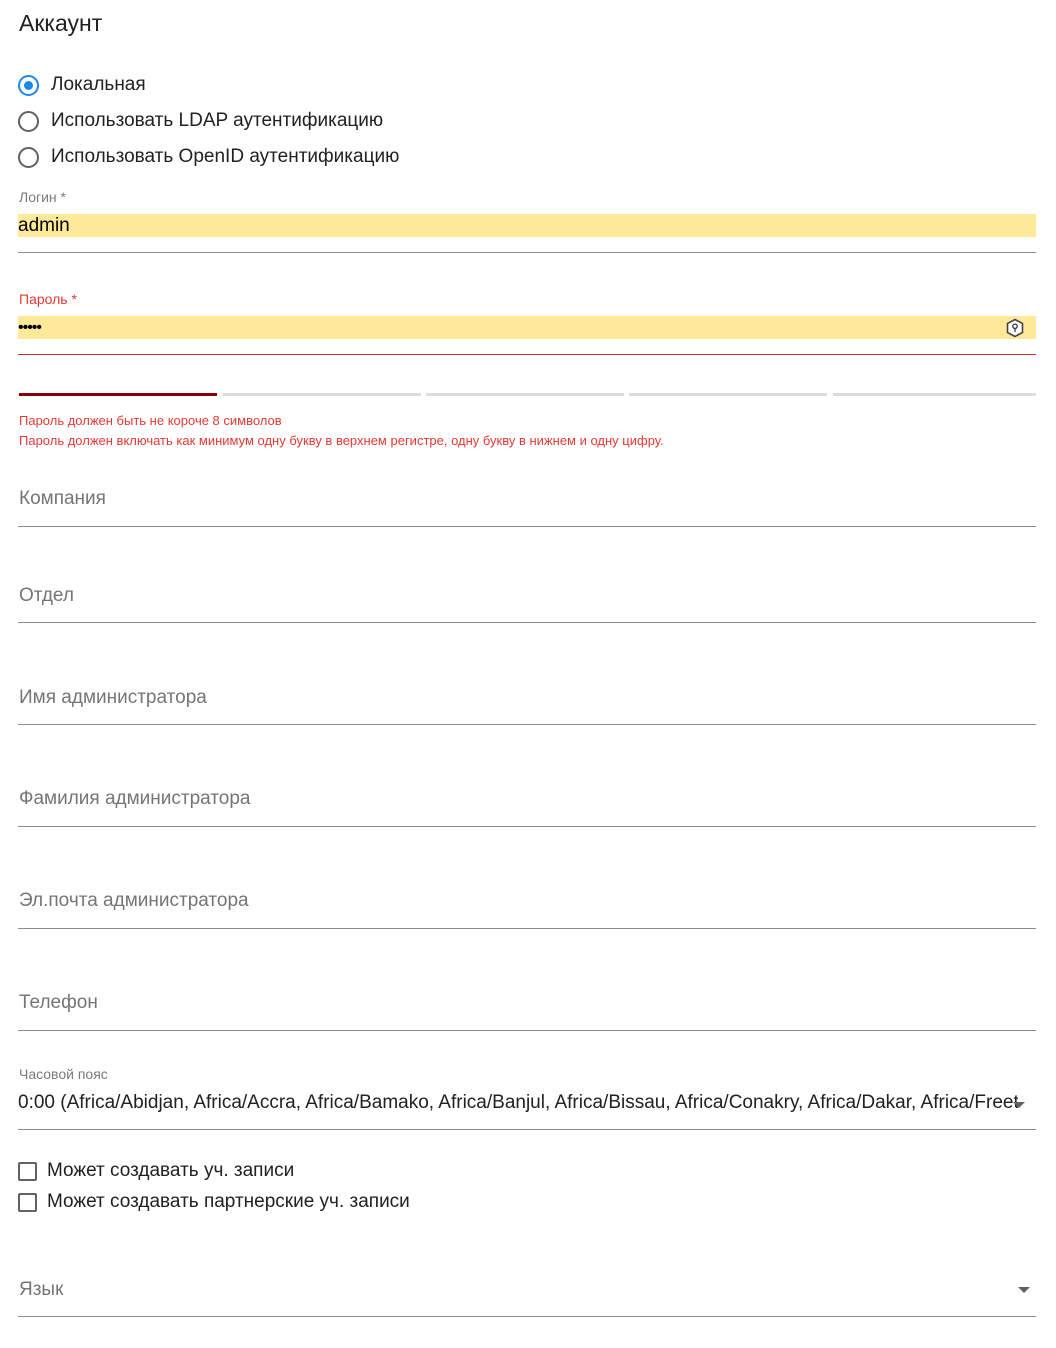 The image size is (1056, 1348). Describe the element at coordinates (228, 1201) in the screenshot. I see `checkbox-can-create-partner-accounts-label: Может создавать партнерские уч. записи` at that location.